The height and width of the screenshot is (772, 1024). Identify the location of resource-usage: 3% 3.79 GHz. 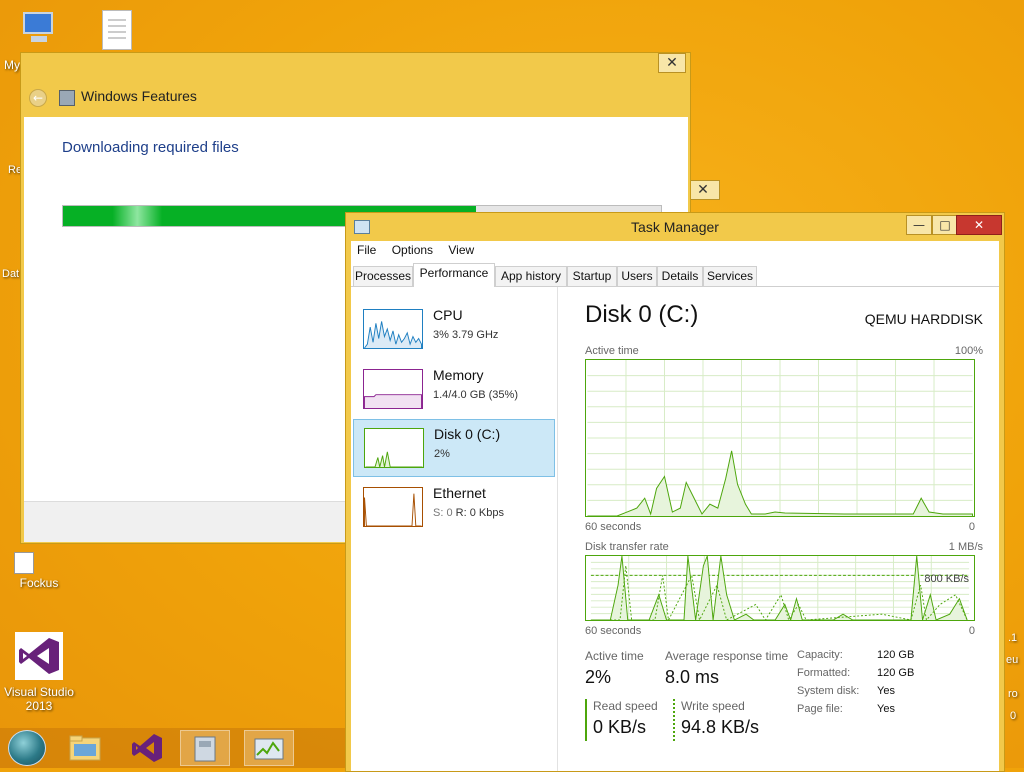
(466, 335).